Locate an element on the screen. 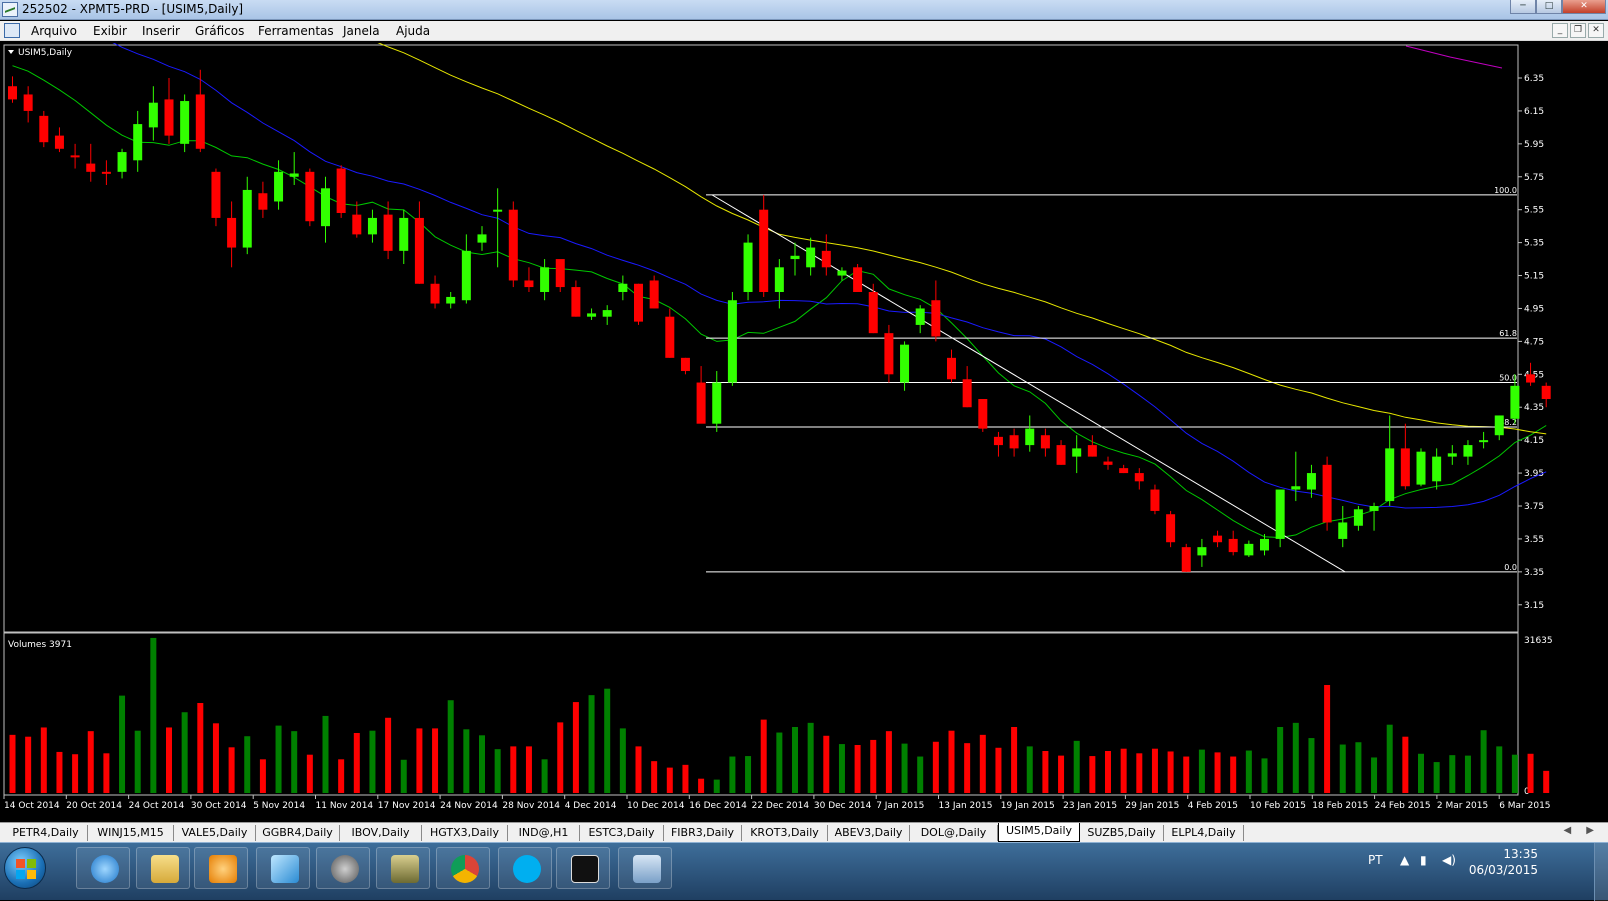  taskbar-xp is located at coordinates (583, 868).